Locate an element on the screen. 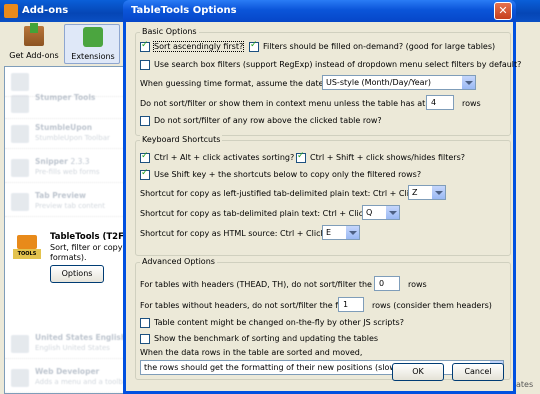 This screenshot has height=394, width=540. shift-key-checkbox is located at coordinates (145, 174).